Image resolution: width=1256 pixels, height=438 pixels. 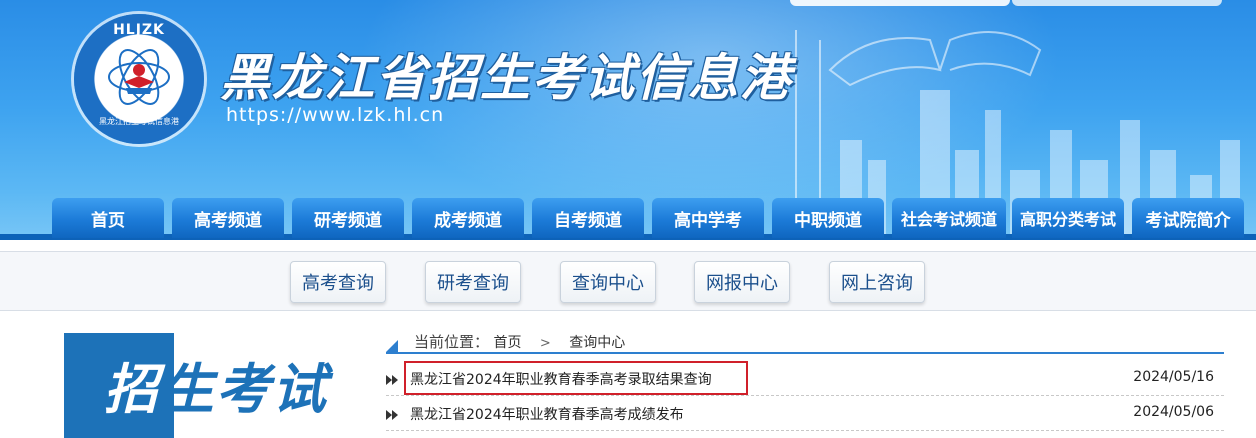 What do you see at coordinates (132, 389) in the screenshot?
I see `side-banner-text-white: 招` at bounding box center [132, 389].